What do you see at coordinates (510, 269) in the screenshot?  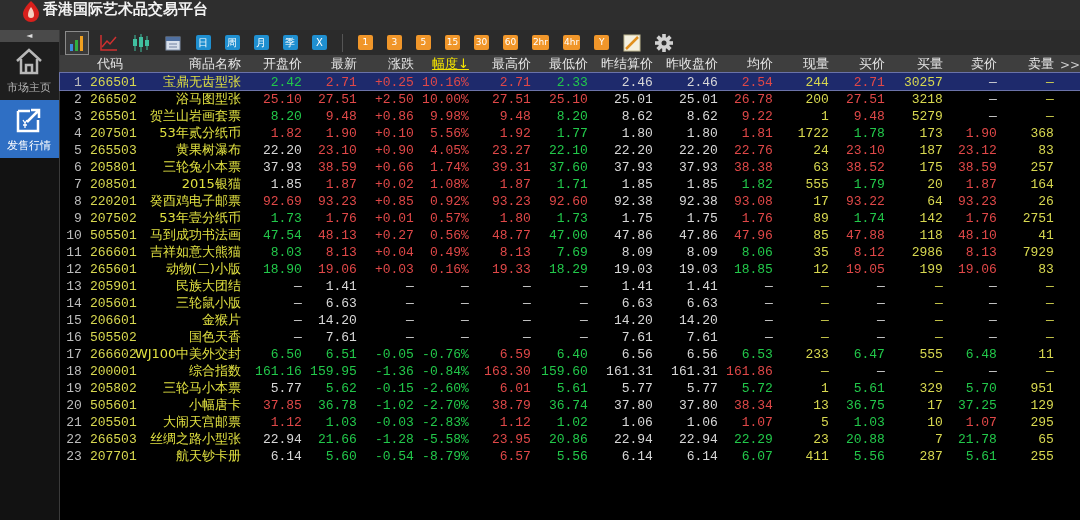 I see `table-cell-text: 19.33` at bounding box center [510, 269].